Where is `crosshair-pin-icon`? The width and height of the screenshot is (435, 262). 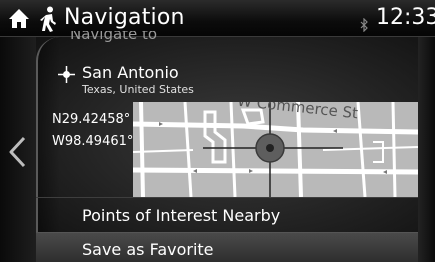
crosshair-pin-icon is located at coordinates (66, 74).